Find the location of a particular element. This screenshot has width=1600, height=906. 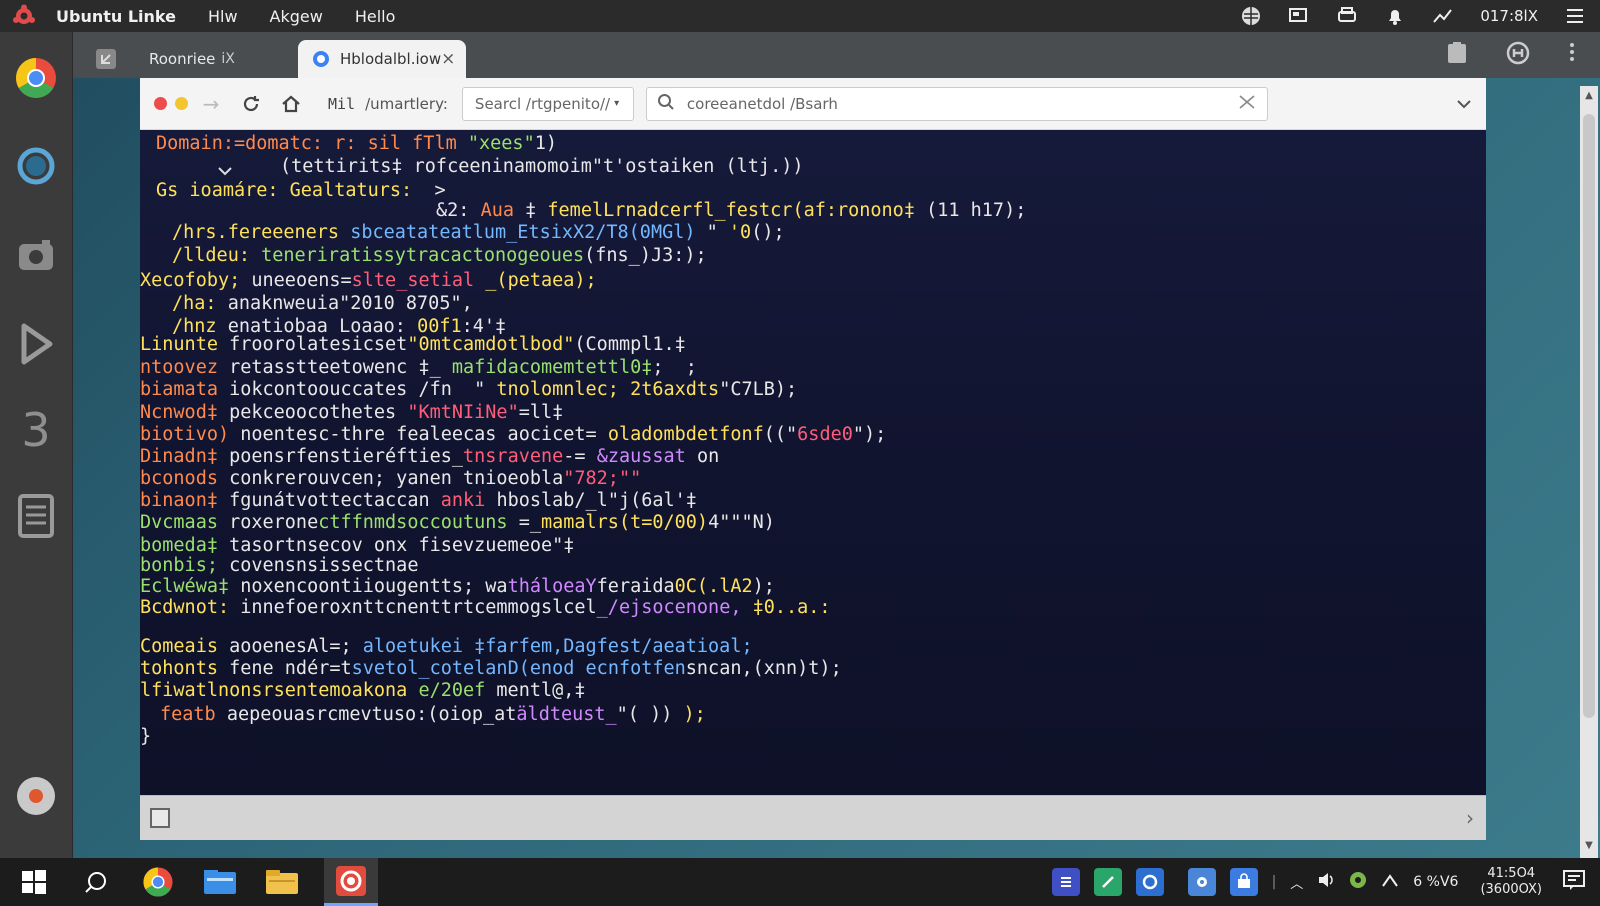

tray-app-edge-icon is located at coordinates (1149, 882).